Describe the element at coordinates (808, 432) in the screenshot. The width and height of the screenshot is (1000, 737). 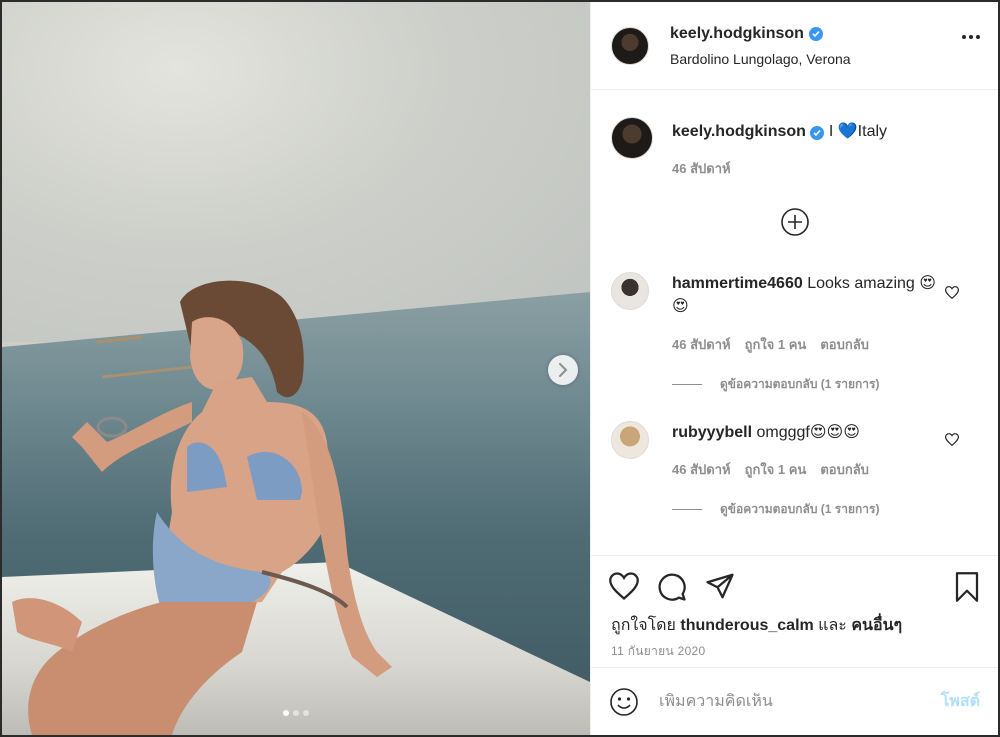
I see `comment-text: omgggf😍😍😍` at that location.